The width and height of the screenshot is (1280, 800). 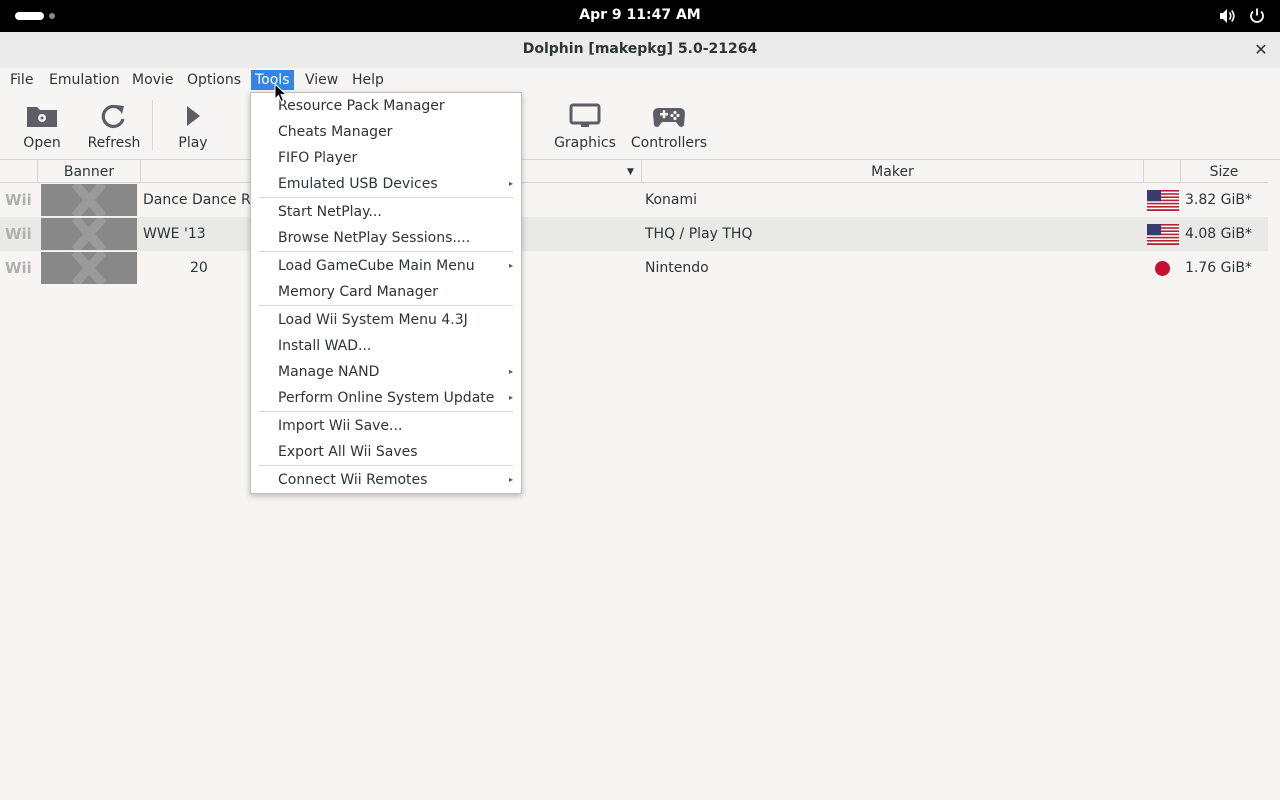 I want to click on sort-down-icon: ▼, so click(x=630, y=172).